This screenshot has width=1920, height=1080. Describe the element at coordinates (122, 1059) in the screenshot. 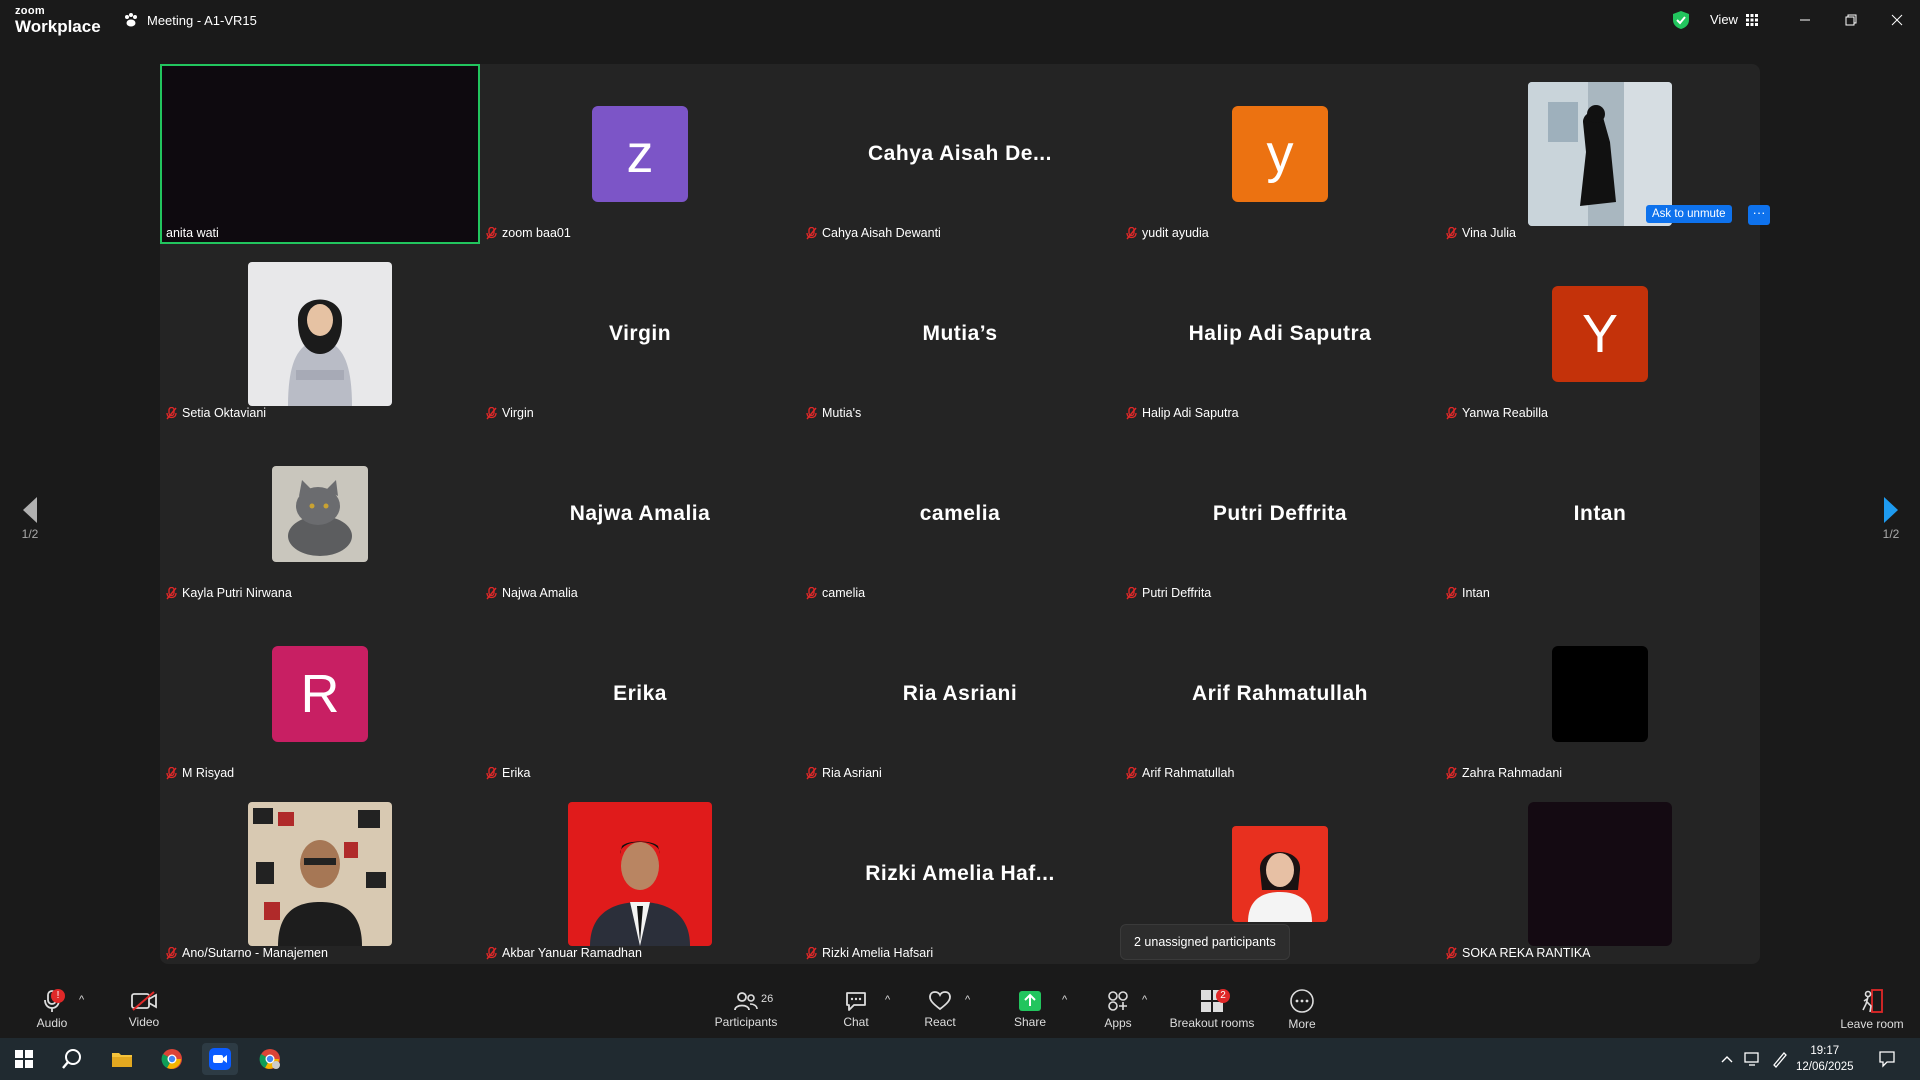

I see `file-explorer-button` at that location.